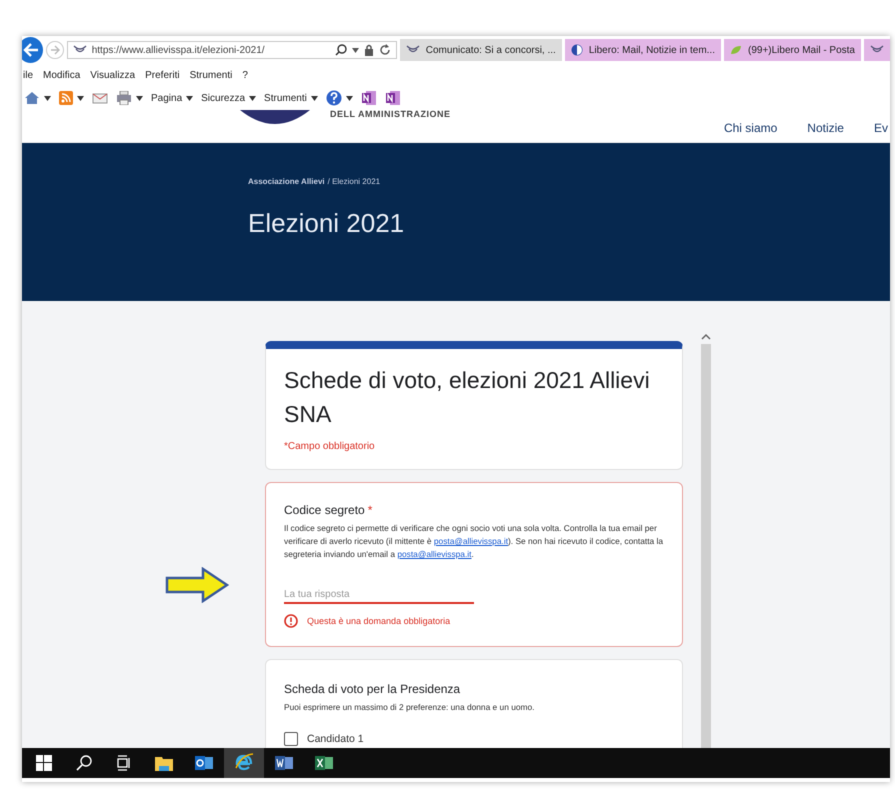 This screenshot has width=895, height=794. I want to click on menu-item: Strumenti, so click(211, 75).